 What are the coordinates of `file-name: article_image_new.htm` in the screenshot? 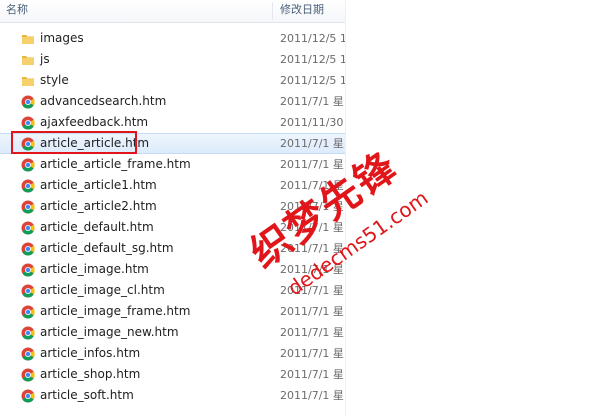 It's located at (109, 332).